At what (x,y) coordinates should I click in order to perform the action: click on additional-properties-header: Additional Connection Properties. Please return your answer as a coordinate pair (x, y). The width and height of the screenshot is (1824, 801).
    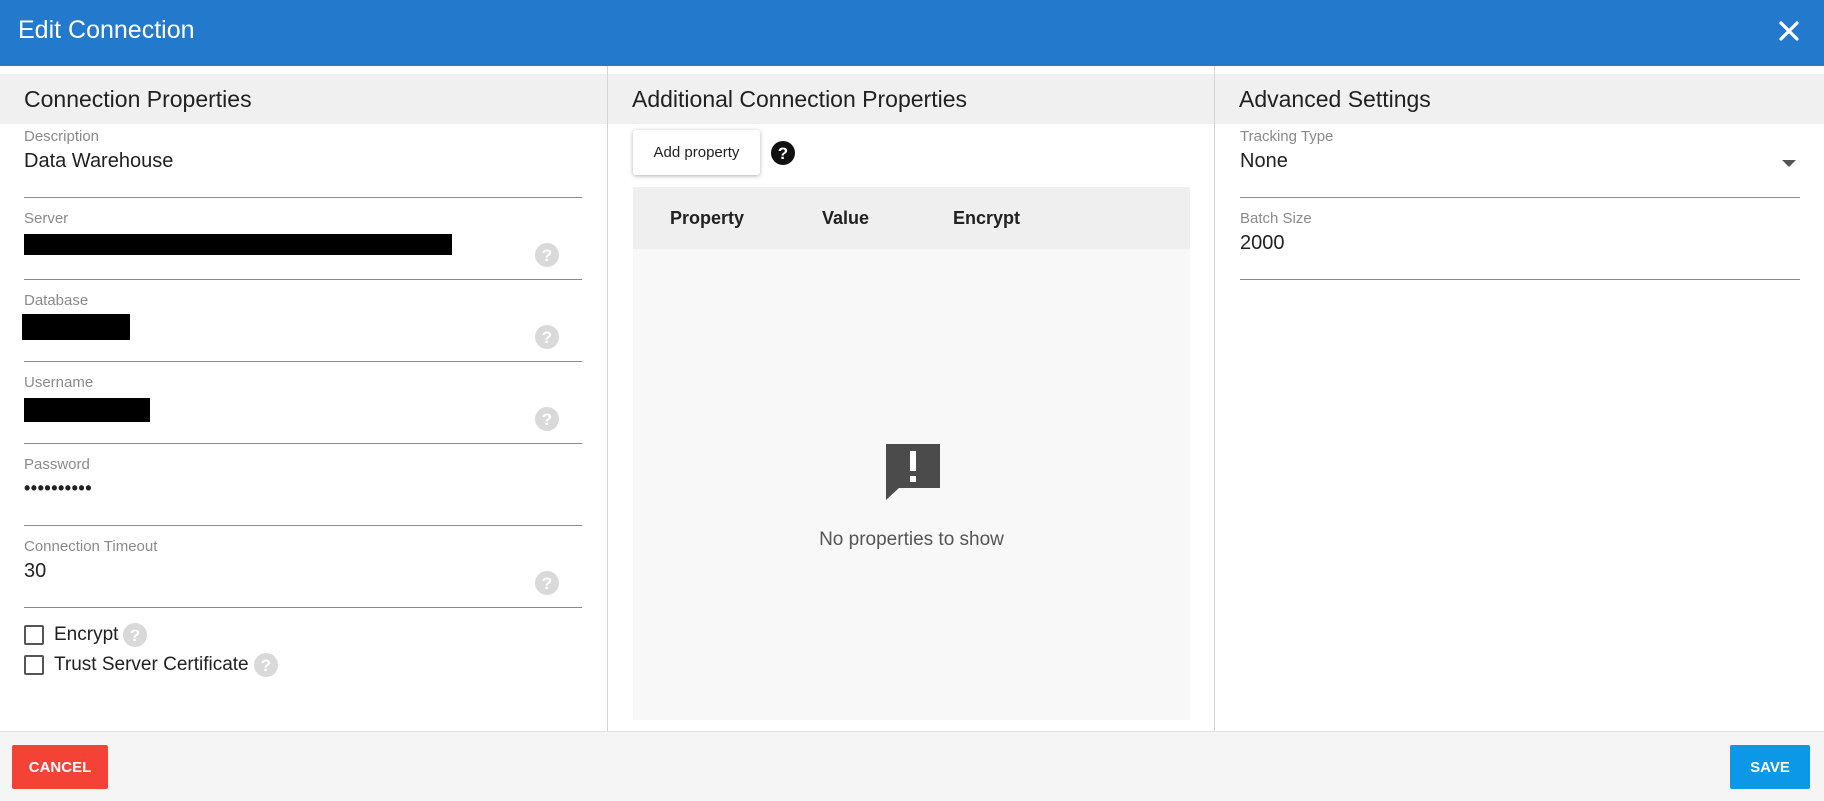
    Looking at the image, I should click on (911, 99).